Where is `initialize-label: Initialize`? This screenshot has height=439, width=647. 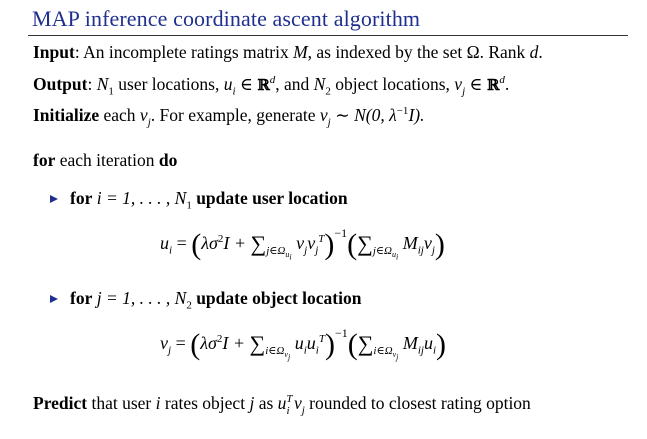 initialize-label: Initialize is located at coordinates (66, 115).